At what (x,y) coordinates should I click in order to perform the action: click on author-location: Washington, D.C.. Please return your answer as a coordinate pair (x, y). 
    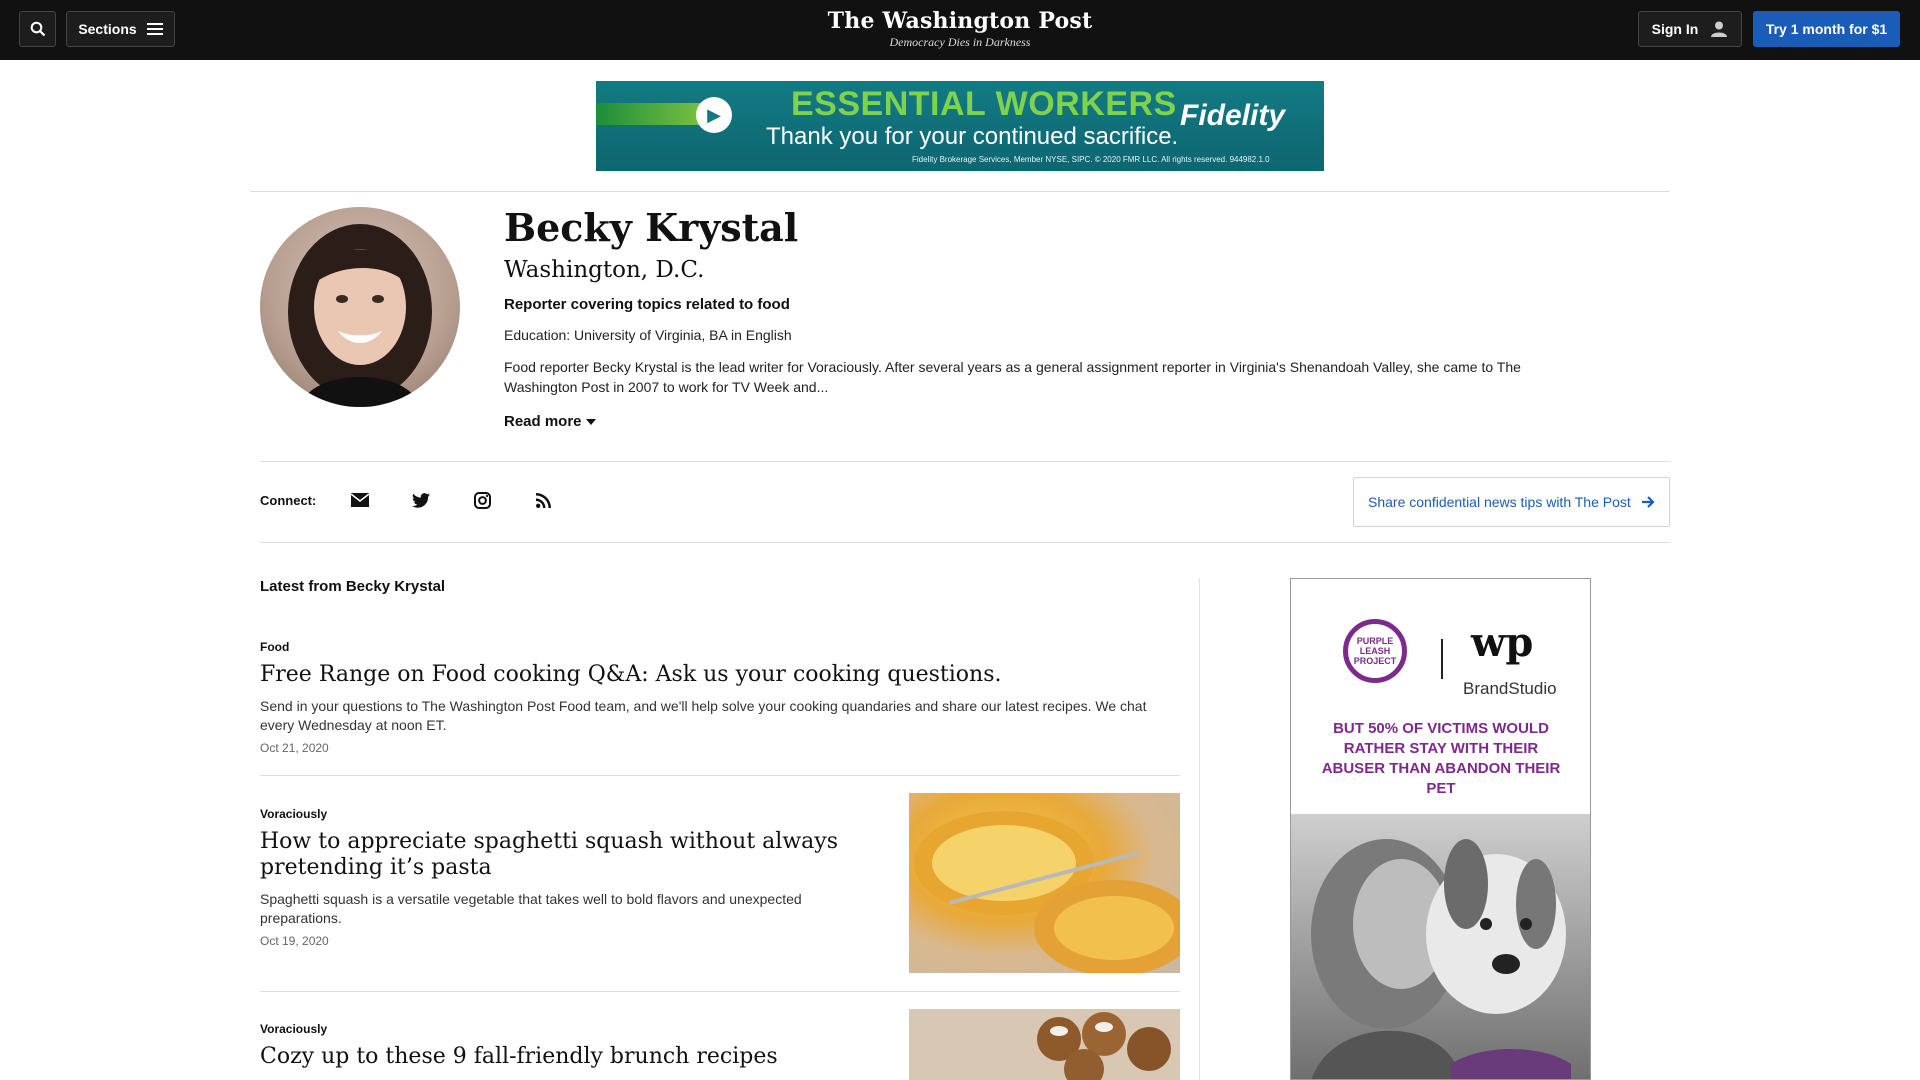
    Looking at the image, I should click on (604, 270).